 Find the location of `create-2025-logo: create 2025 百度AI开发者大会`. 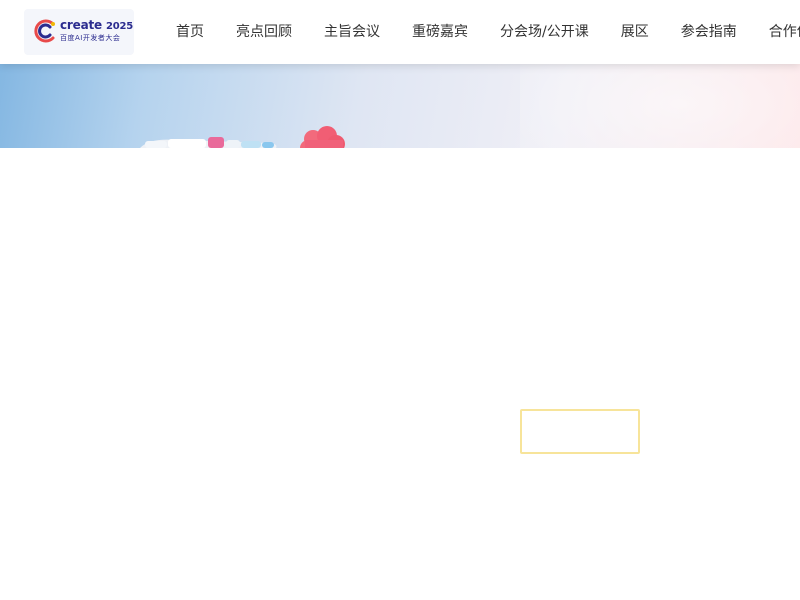

create-2025-logo: create 2025 百度AI开发者大会 is located at coordinates (79, 32).